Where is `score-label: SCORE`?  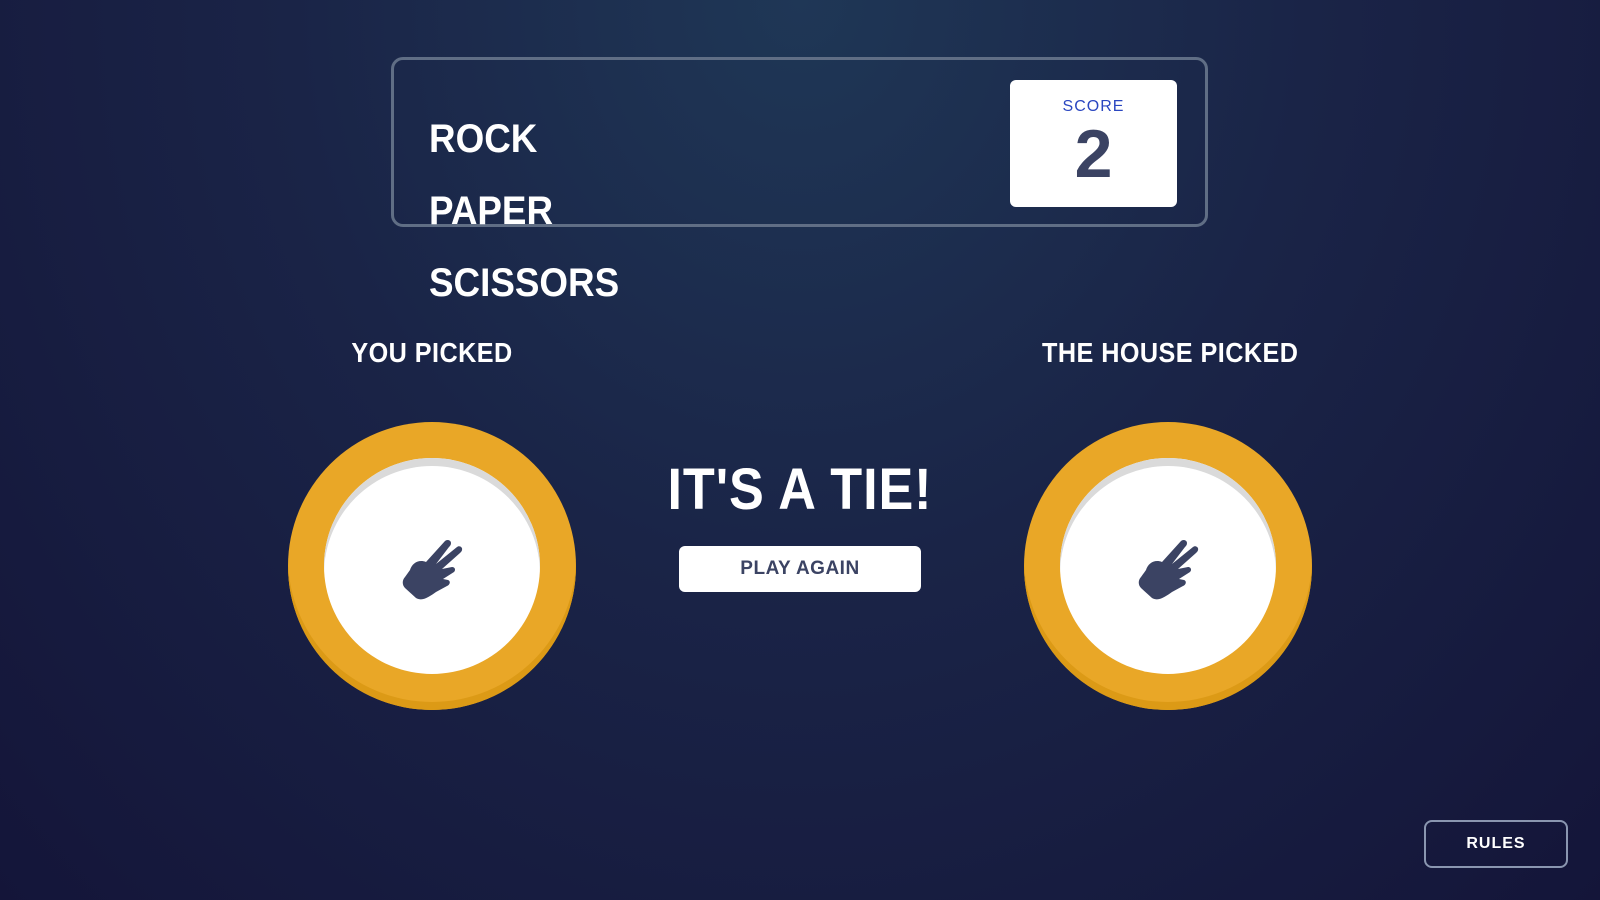
score-label: SCORE is located at coordinates (1093, 106).